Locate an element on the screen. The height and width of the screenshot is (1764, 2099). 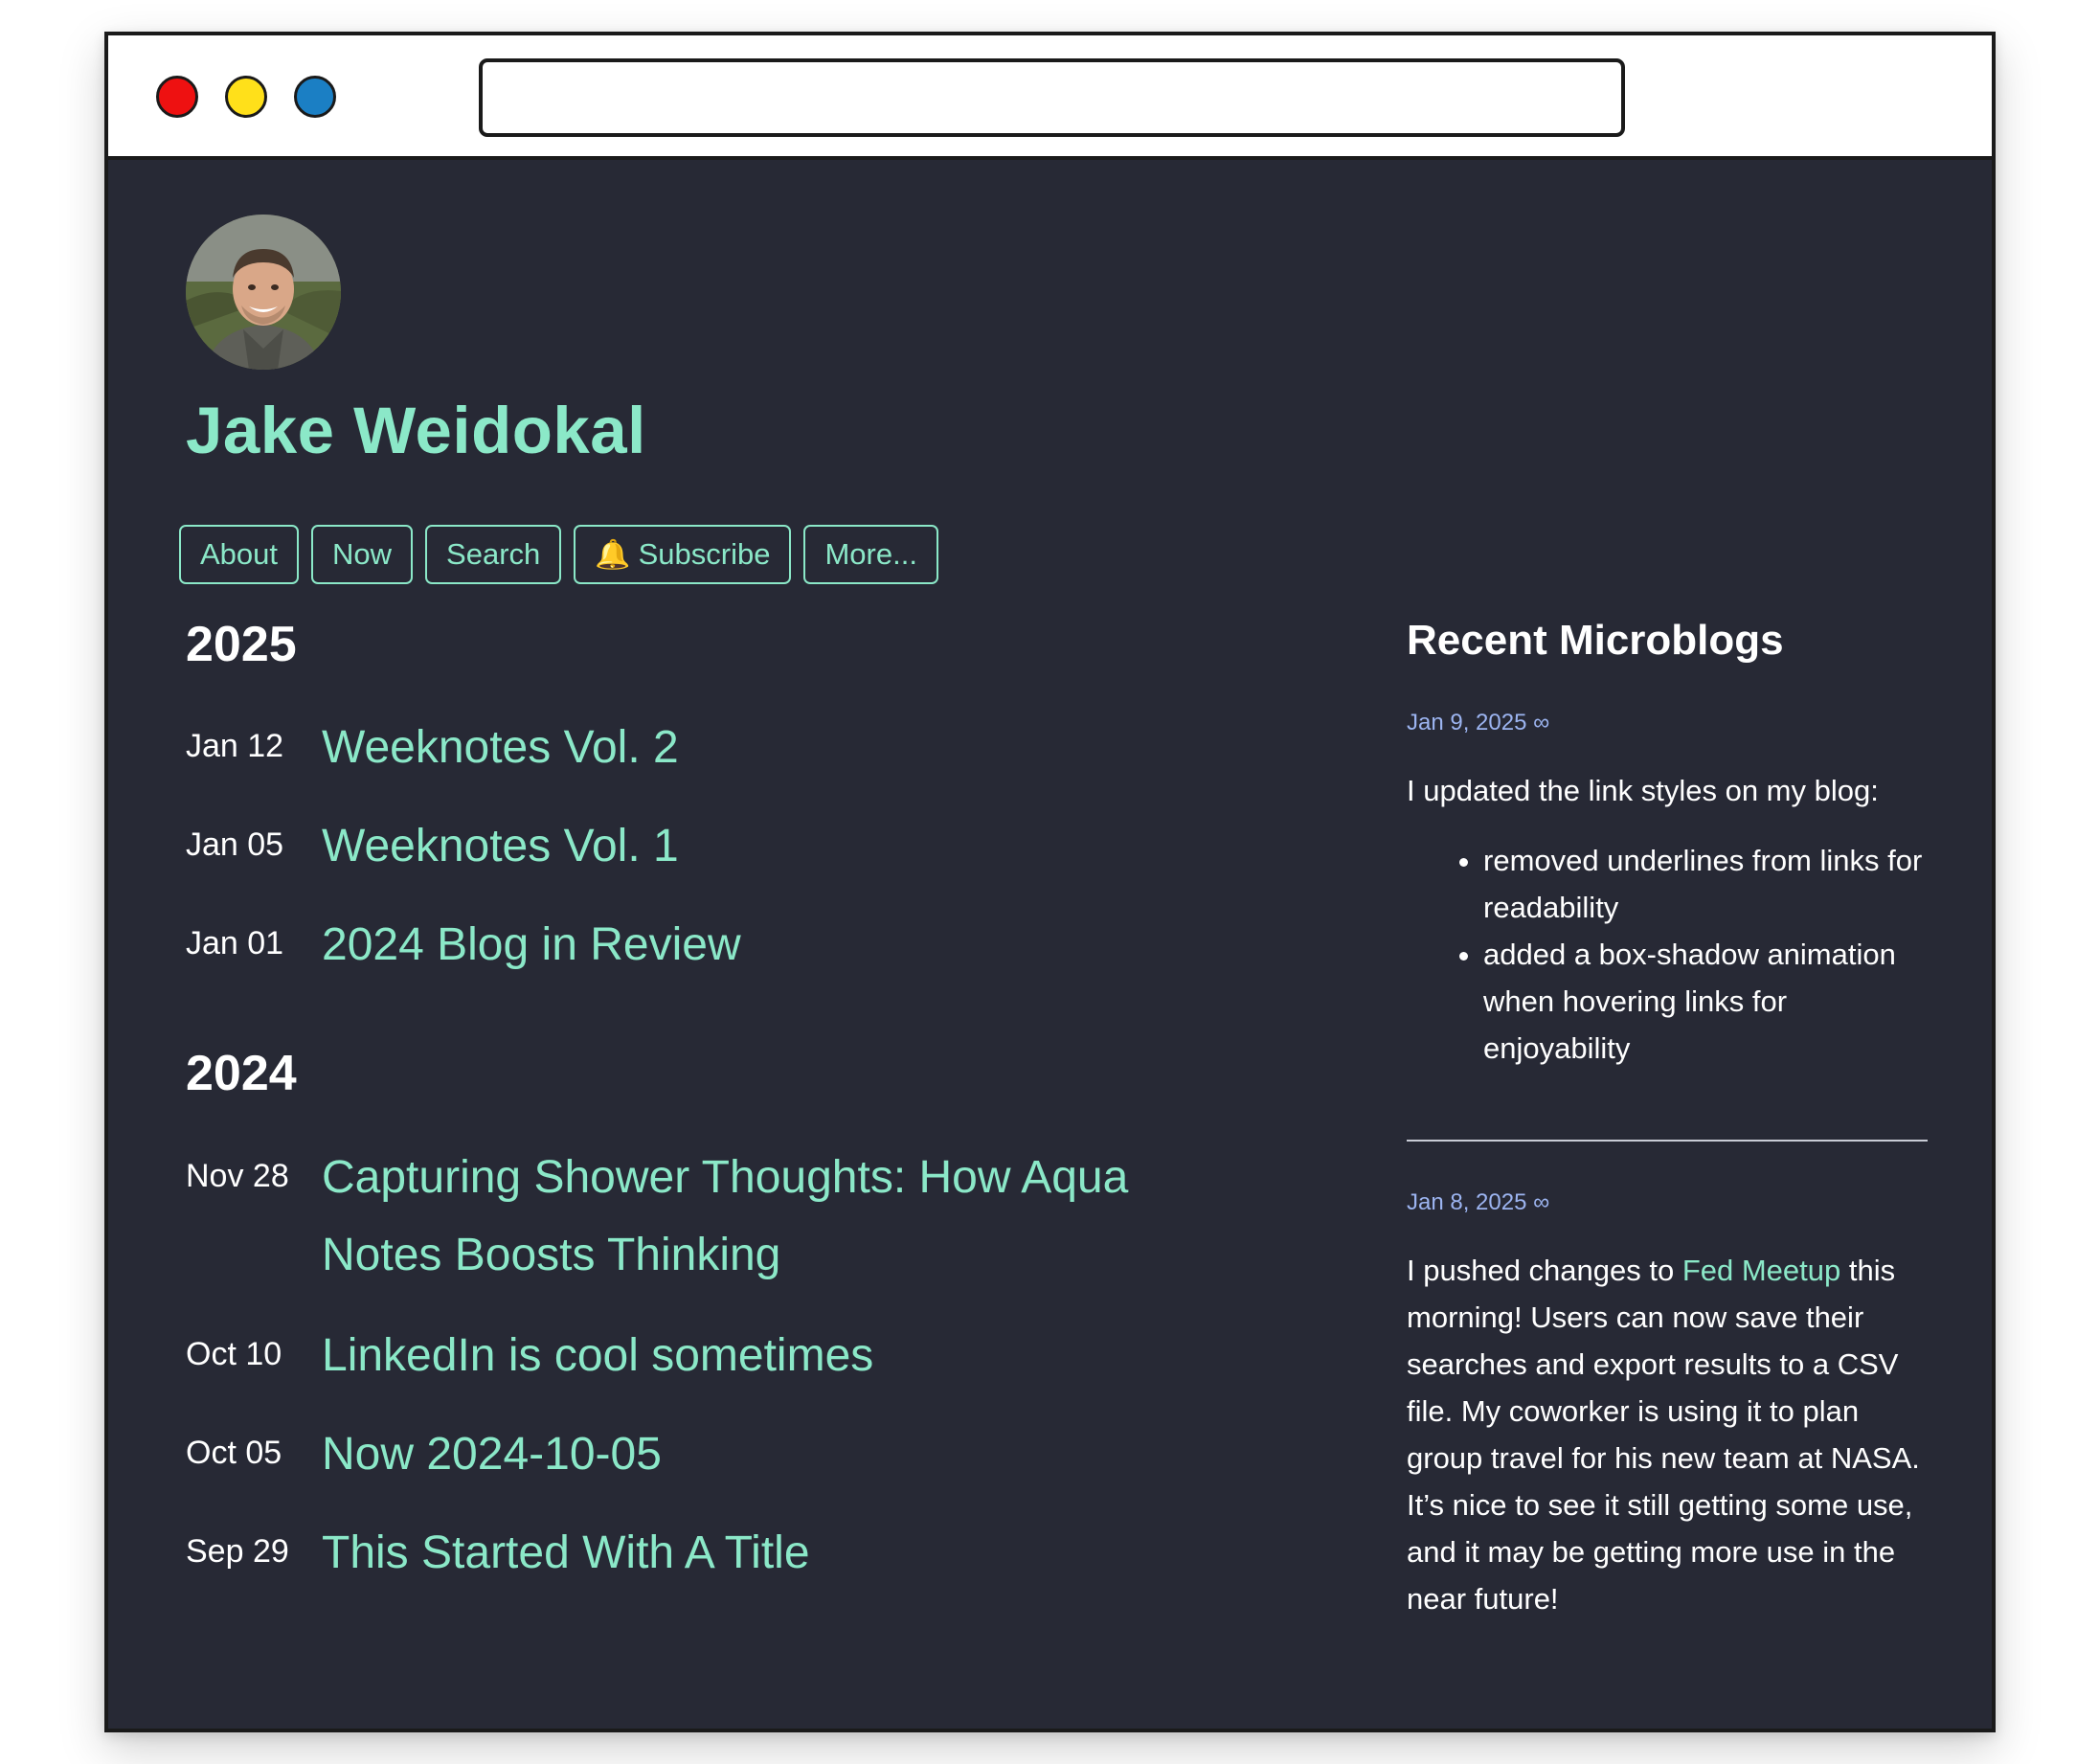
microblog-divider is located at coordinates (1667, 1141).